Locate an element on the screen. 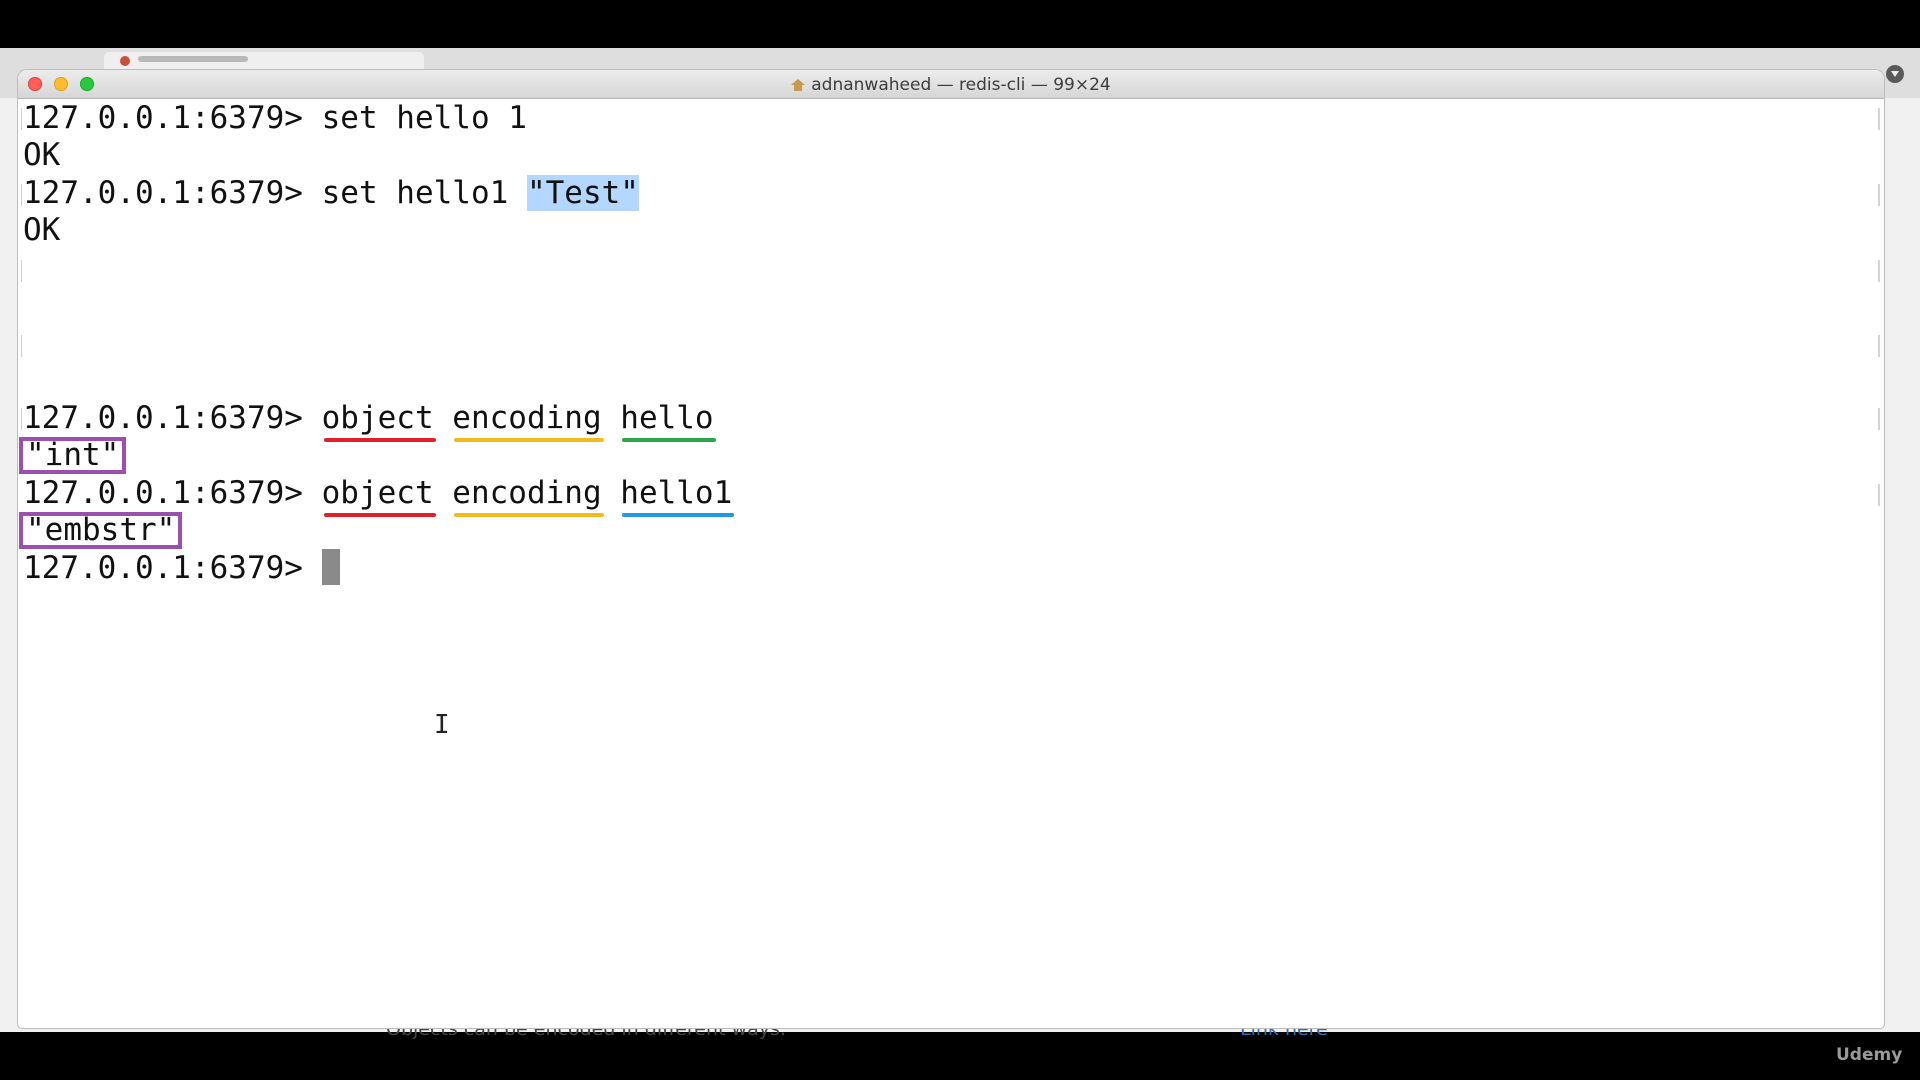 This screenshot has width=1920, height=1080. word-key: hello is located at coordinates (668, 421).